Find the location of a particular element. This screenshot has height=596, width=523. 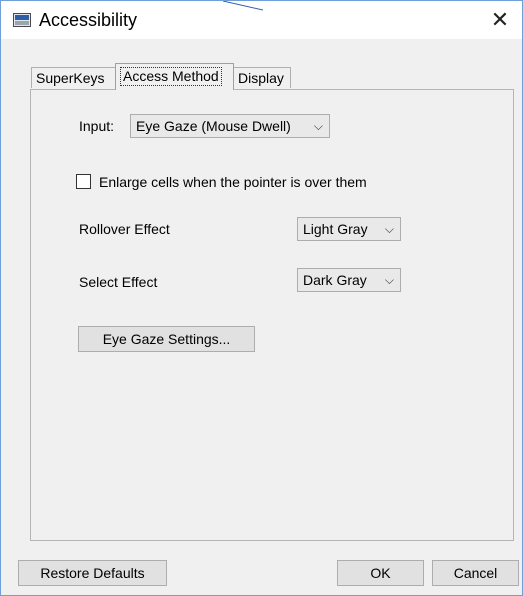

tab-access-method: Access Method is located at coordinates (174, 76).